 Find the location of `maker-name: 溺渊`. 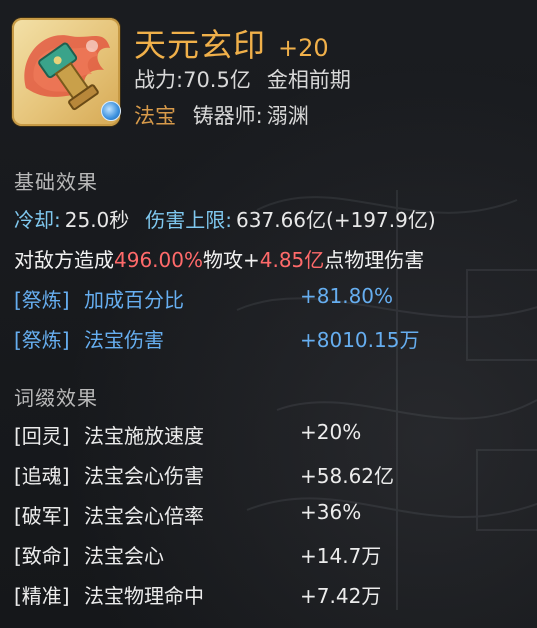

maker-name: 溺渊 is located at coordinates (287, 116).